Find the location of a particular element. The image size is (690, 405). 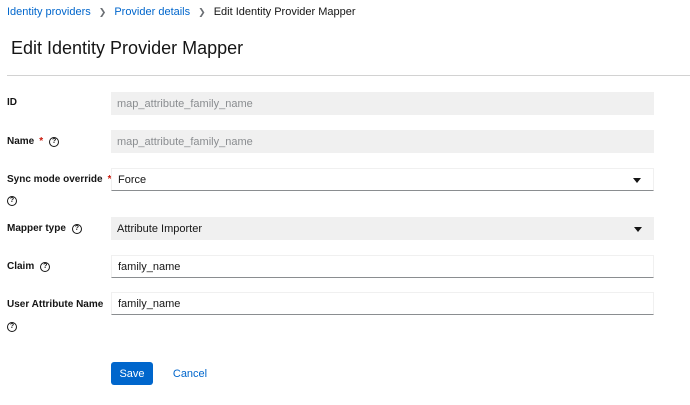

sync-mode-select: Force is located at coordinates (382, 179).